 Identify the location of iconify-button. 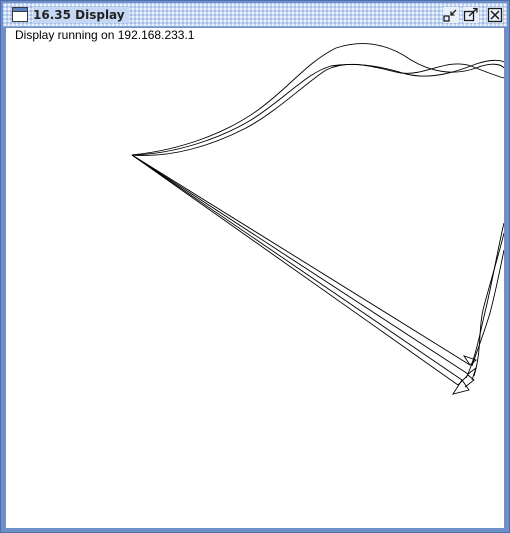
(451, 15).